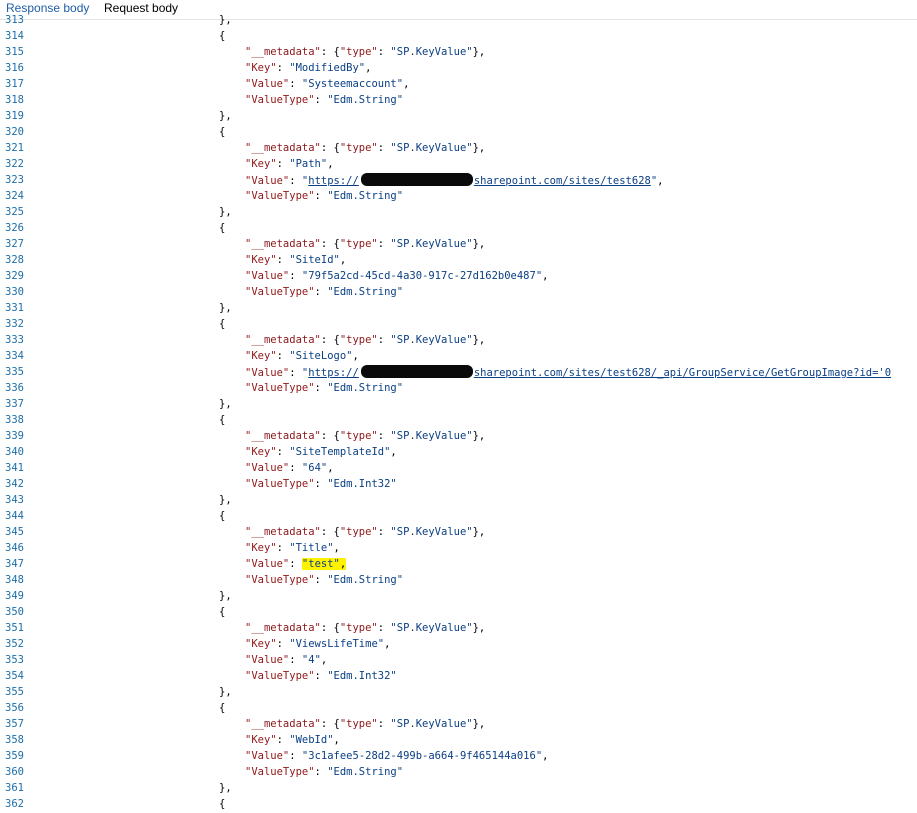 The height and width of the screenshot is (813, 917). What do you see at coordinates (308, 164) in the screenshot?
I see `json-string: "Path"` at bounding box center [308, 164].